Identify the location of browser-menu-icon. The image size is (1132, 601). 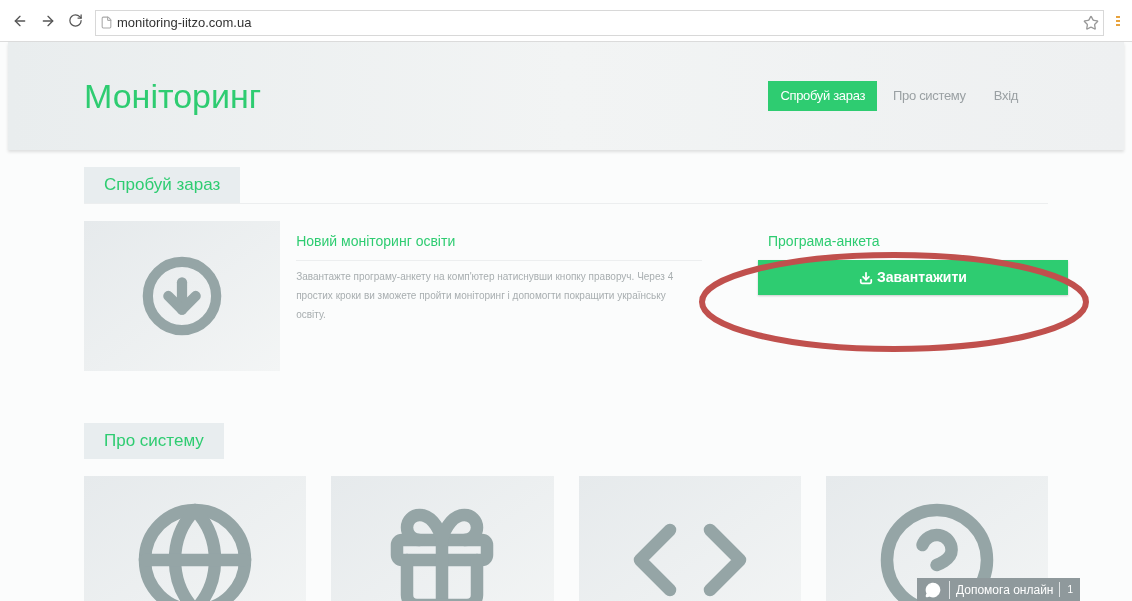
(1118, 20).